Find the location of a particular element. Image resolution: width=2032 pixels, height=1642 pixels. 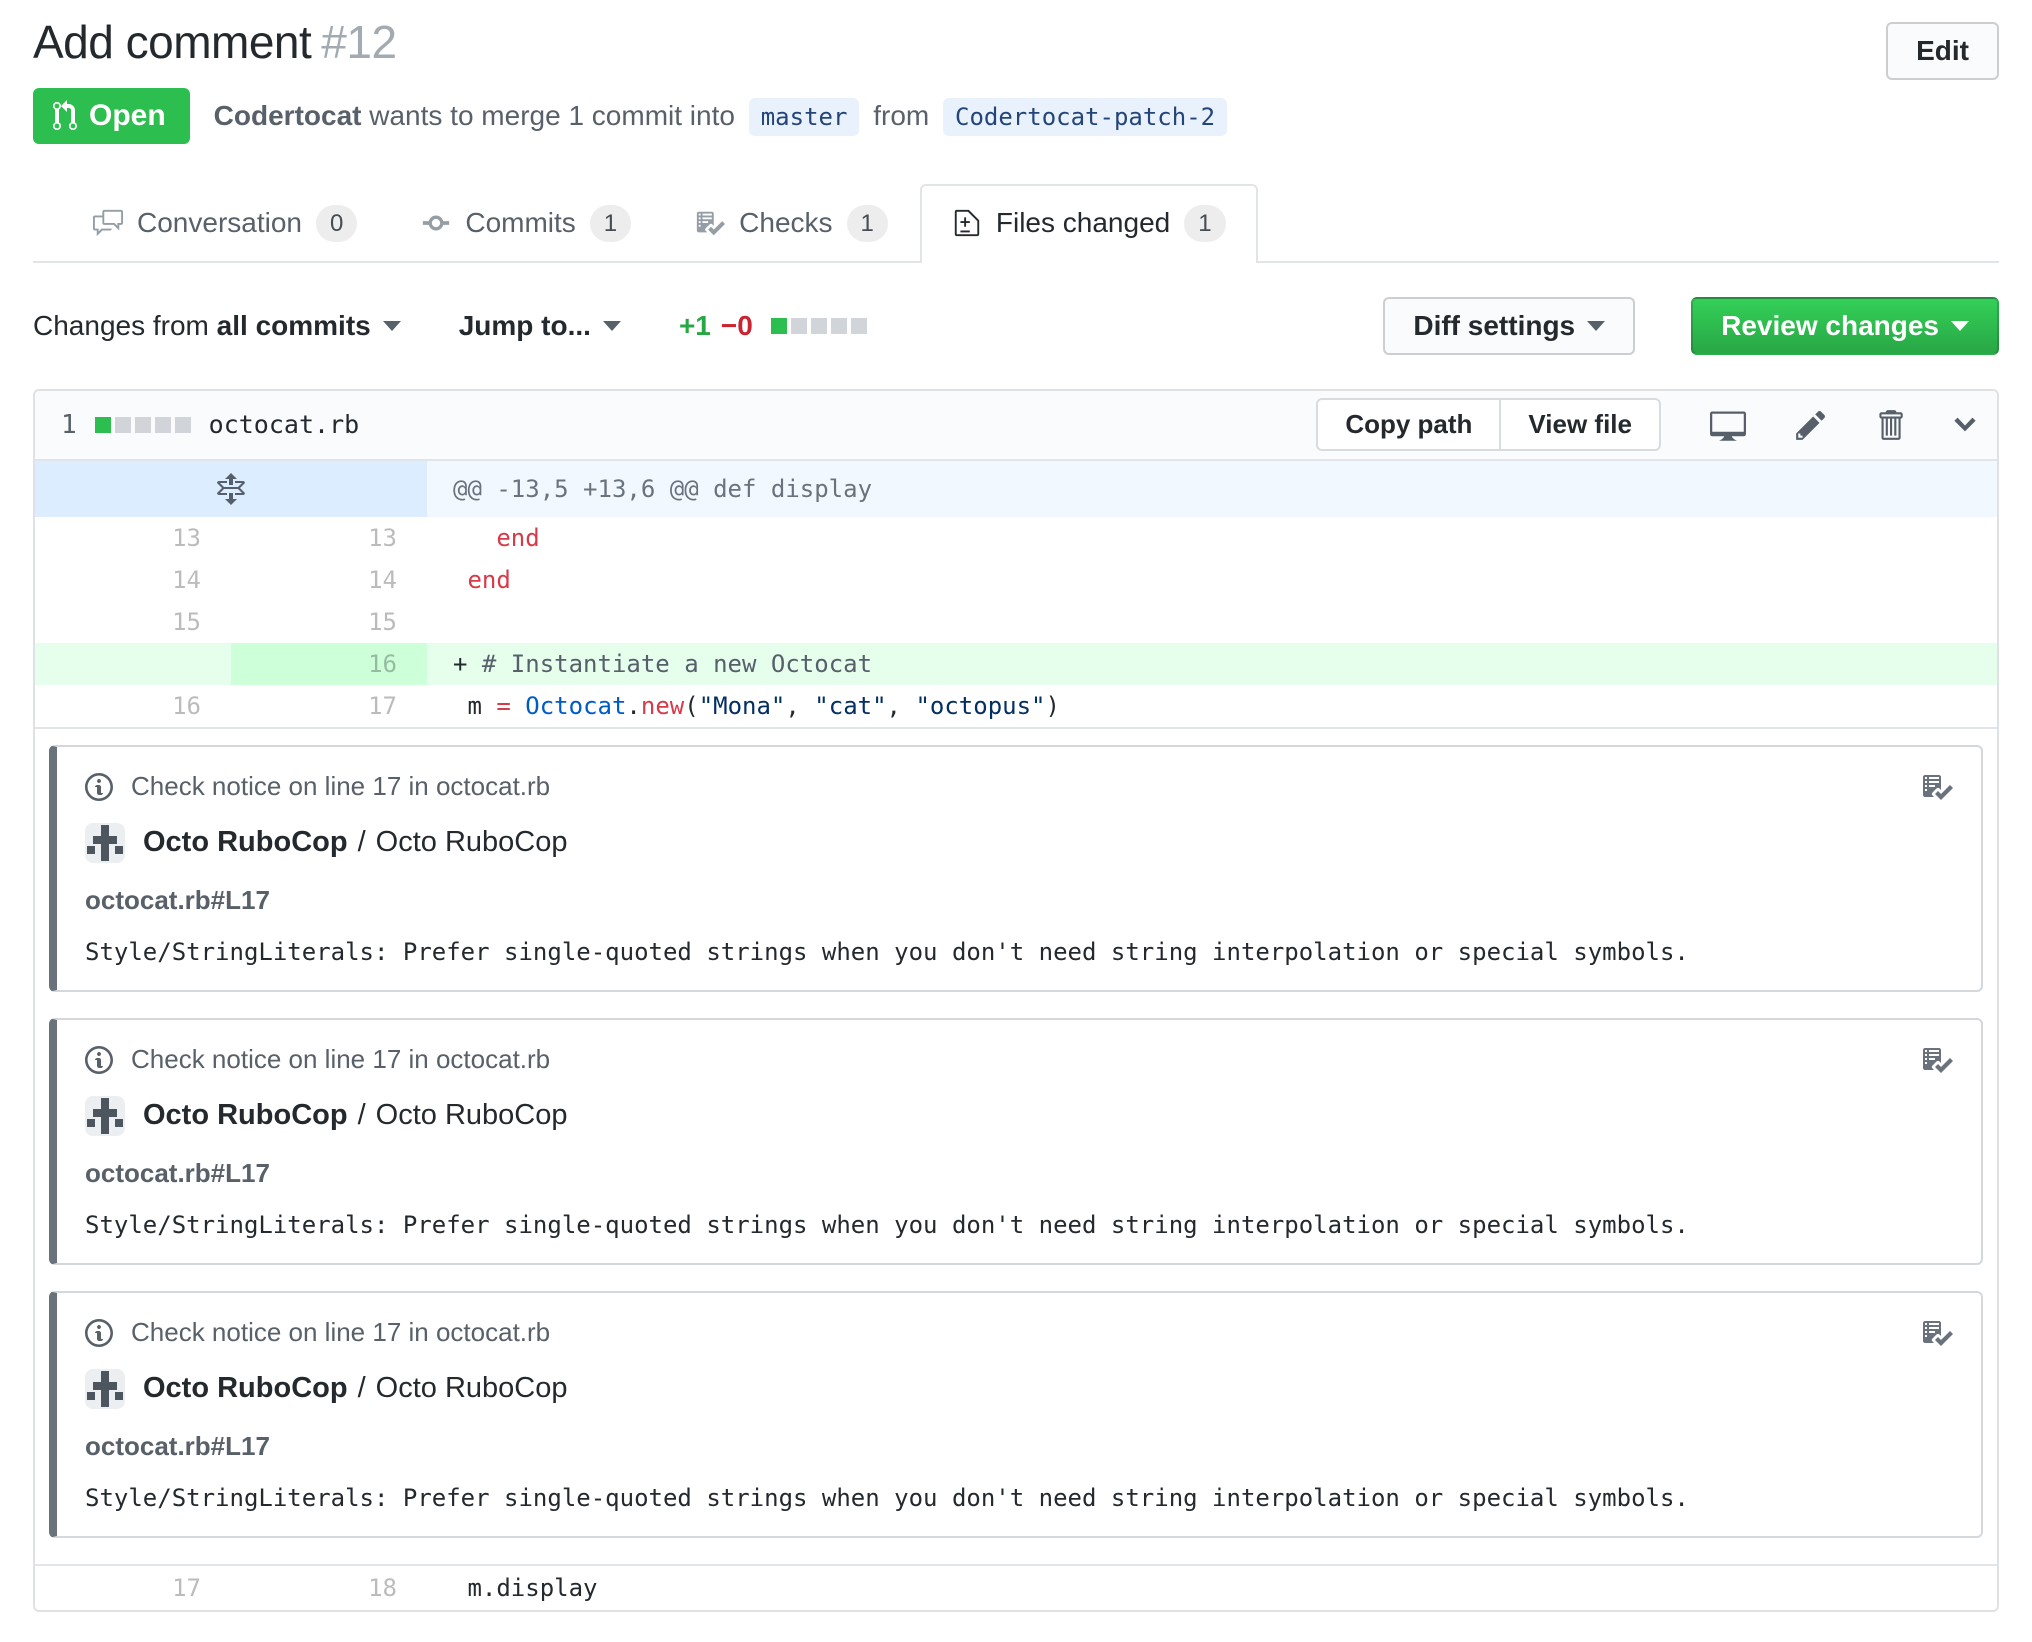

tab-counter: 1 is located at coordinates (867, 223).